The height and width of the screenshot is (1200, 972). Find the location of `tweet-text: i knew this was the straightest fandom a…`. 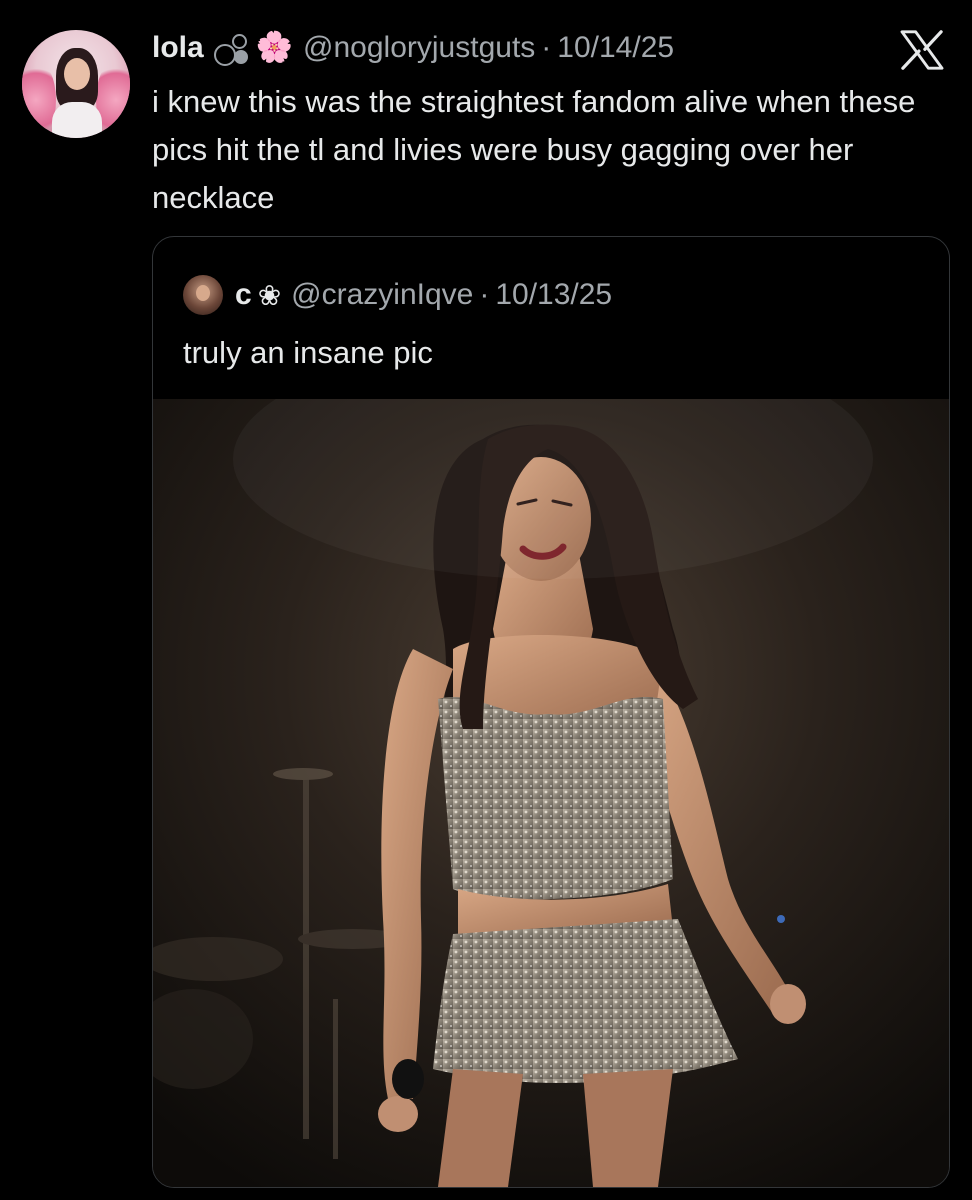

tweet-text: i knew this was the straightest fandom a… is located at coordinates (534, 149).